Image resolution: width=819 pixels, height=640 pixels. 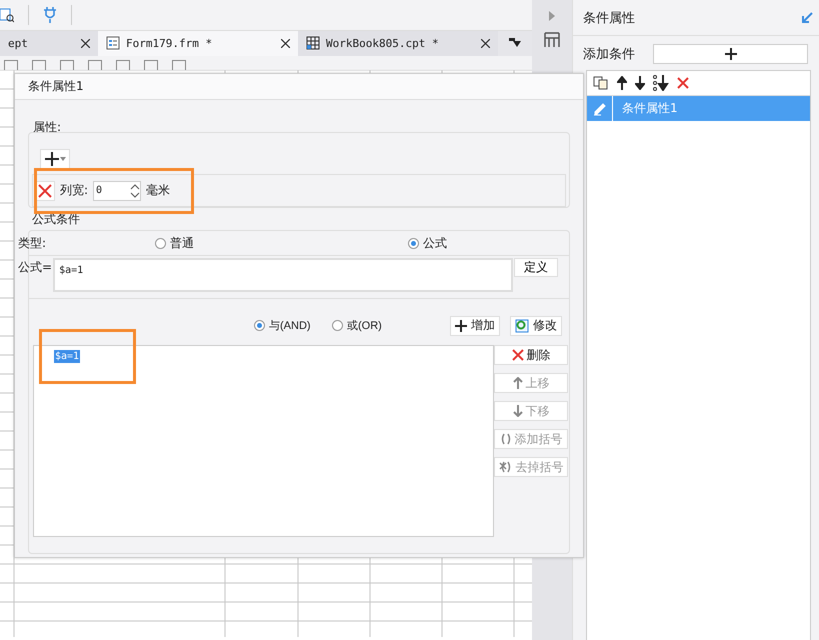 I want to click on file-tab: WorkBook805.cpt *, so click(x=398, y=43).